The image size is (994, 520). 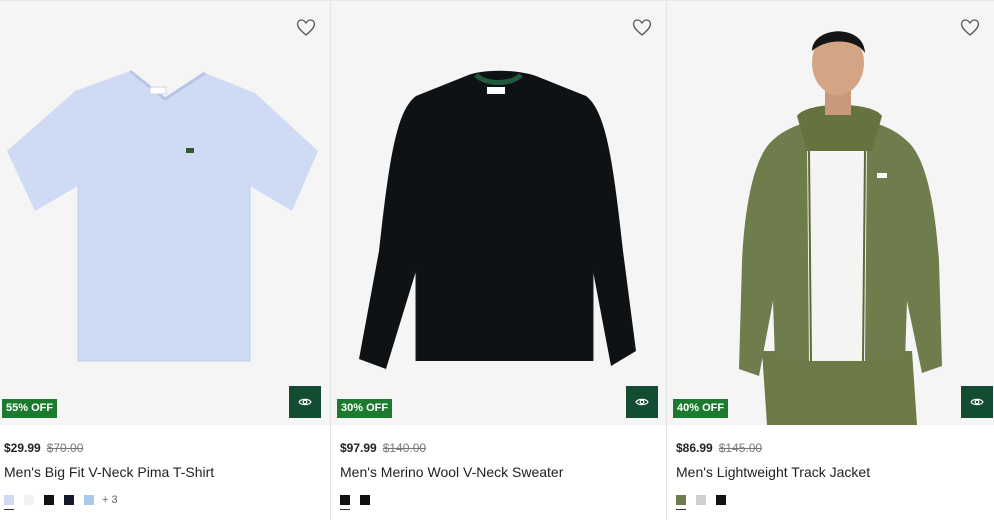 I want to click on more-colors-count: + 3, so click(x=110, y=500).